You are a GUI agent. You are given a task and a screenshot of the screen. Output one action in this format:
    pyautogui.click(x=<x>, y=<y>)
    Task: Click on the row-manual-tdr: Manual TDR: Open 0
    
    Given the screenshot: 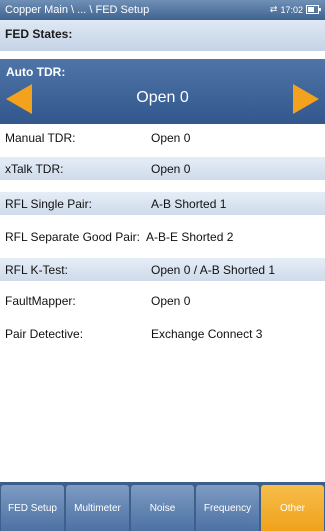 What is the action you would take?
    pyautogui.click(x=162, y=137)
    